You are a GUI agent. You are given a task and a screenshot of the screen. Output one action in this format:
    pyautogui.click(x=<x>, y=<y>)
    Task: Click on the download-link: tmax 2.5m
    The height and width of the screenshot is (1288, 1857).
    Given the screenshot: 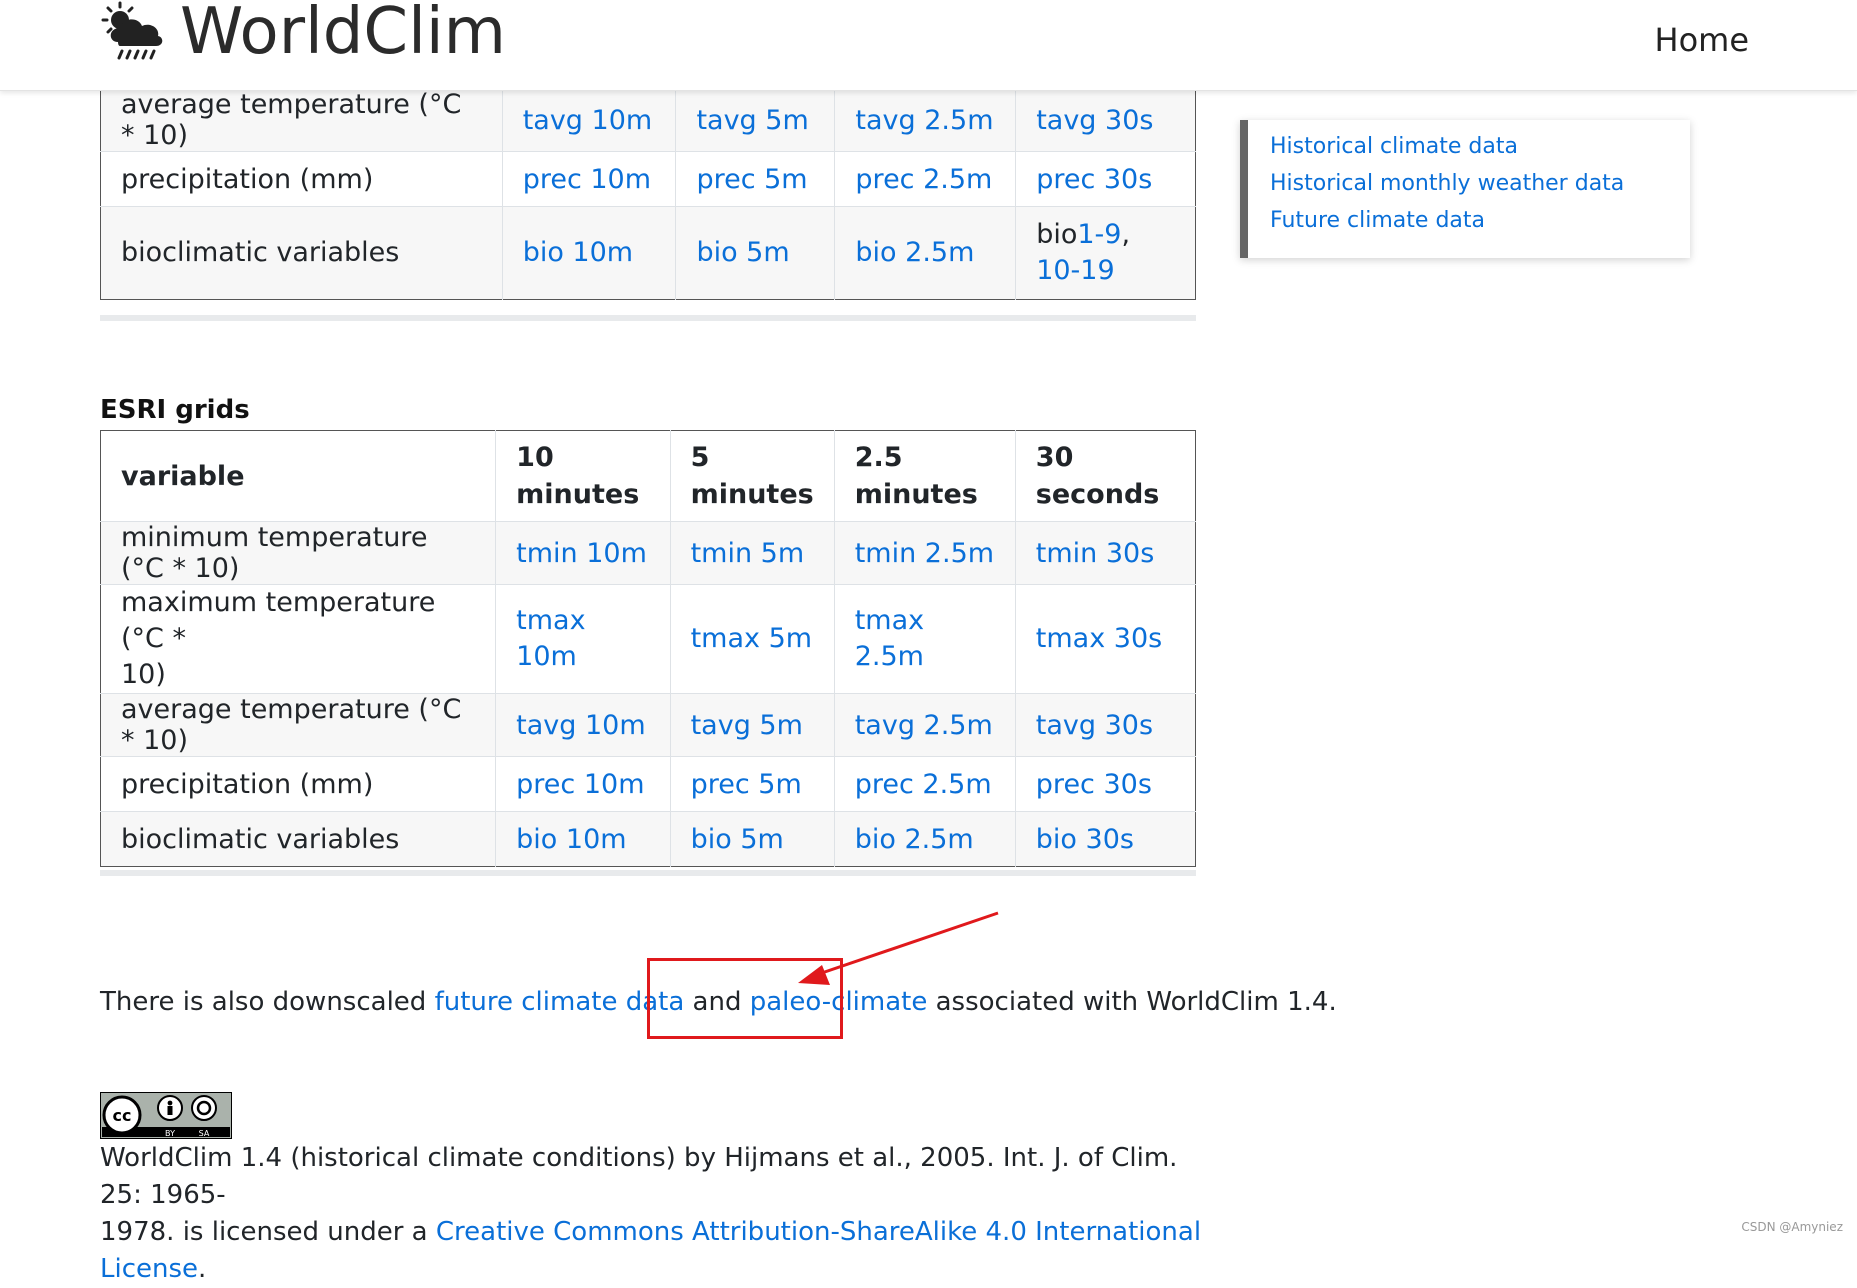 What is the action you would take?
    pyautogui.click(x=889, y=638)
    